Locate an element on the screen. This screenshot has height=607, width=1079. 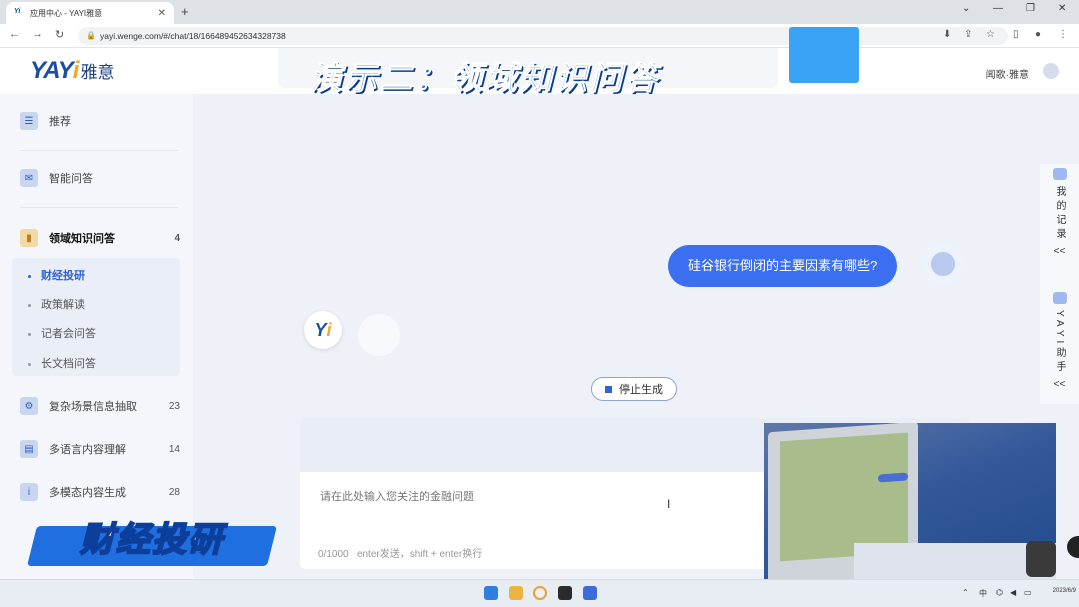
user-message-bubble: 硅谷银行倒闭的主要因素有哪些? is located at coordinates (783, 266).